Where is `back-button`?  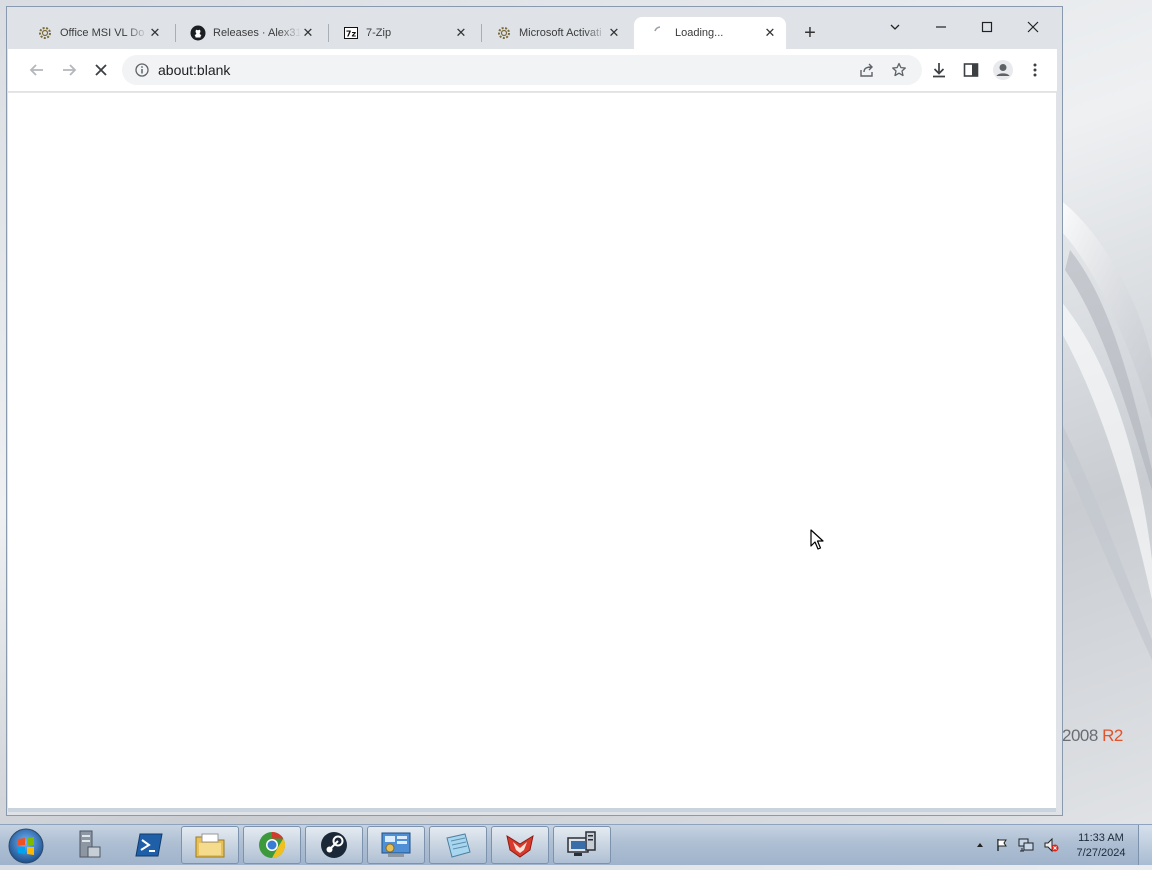
back-button is located at coordinates (37, 70).